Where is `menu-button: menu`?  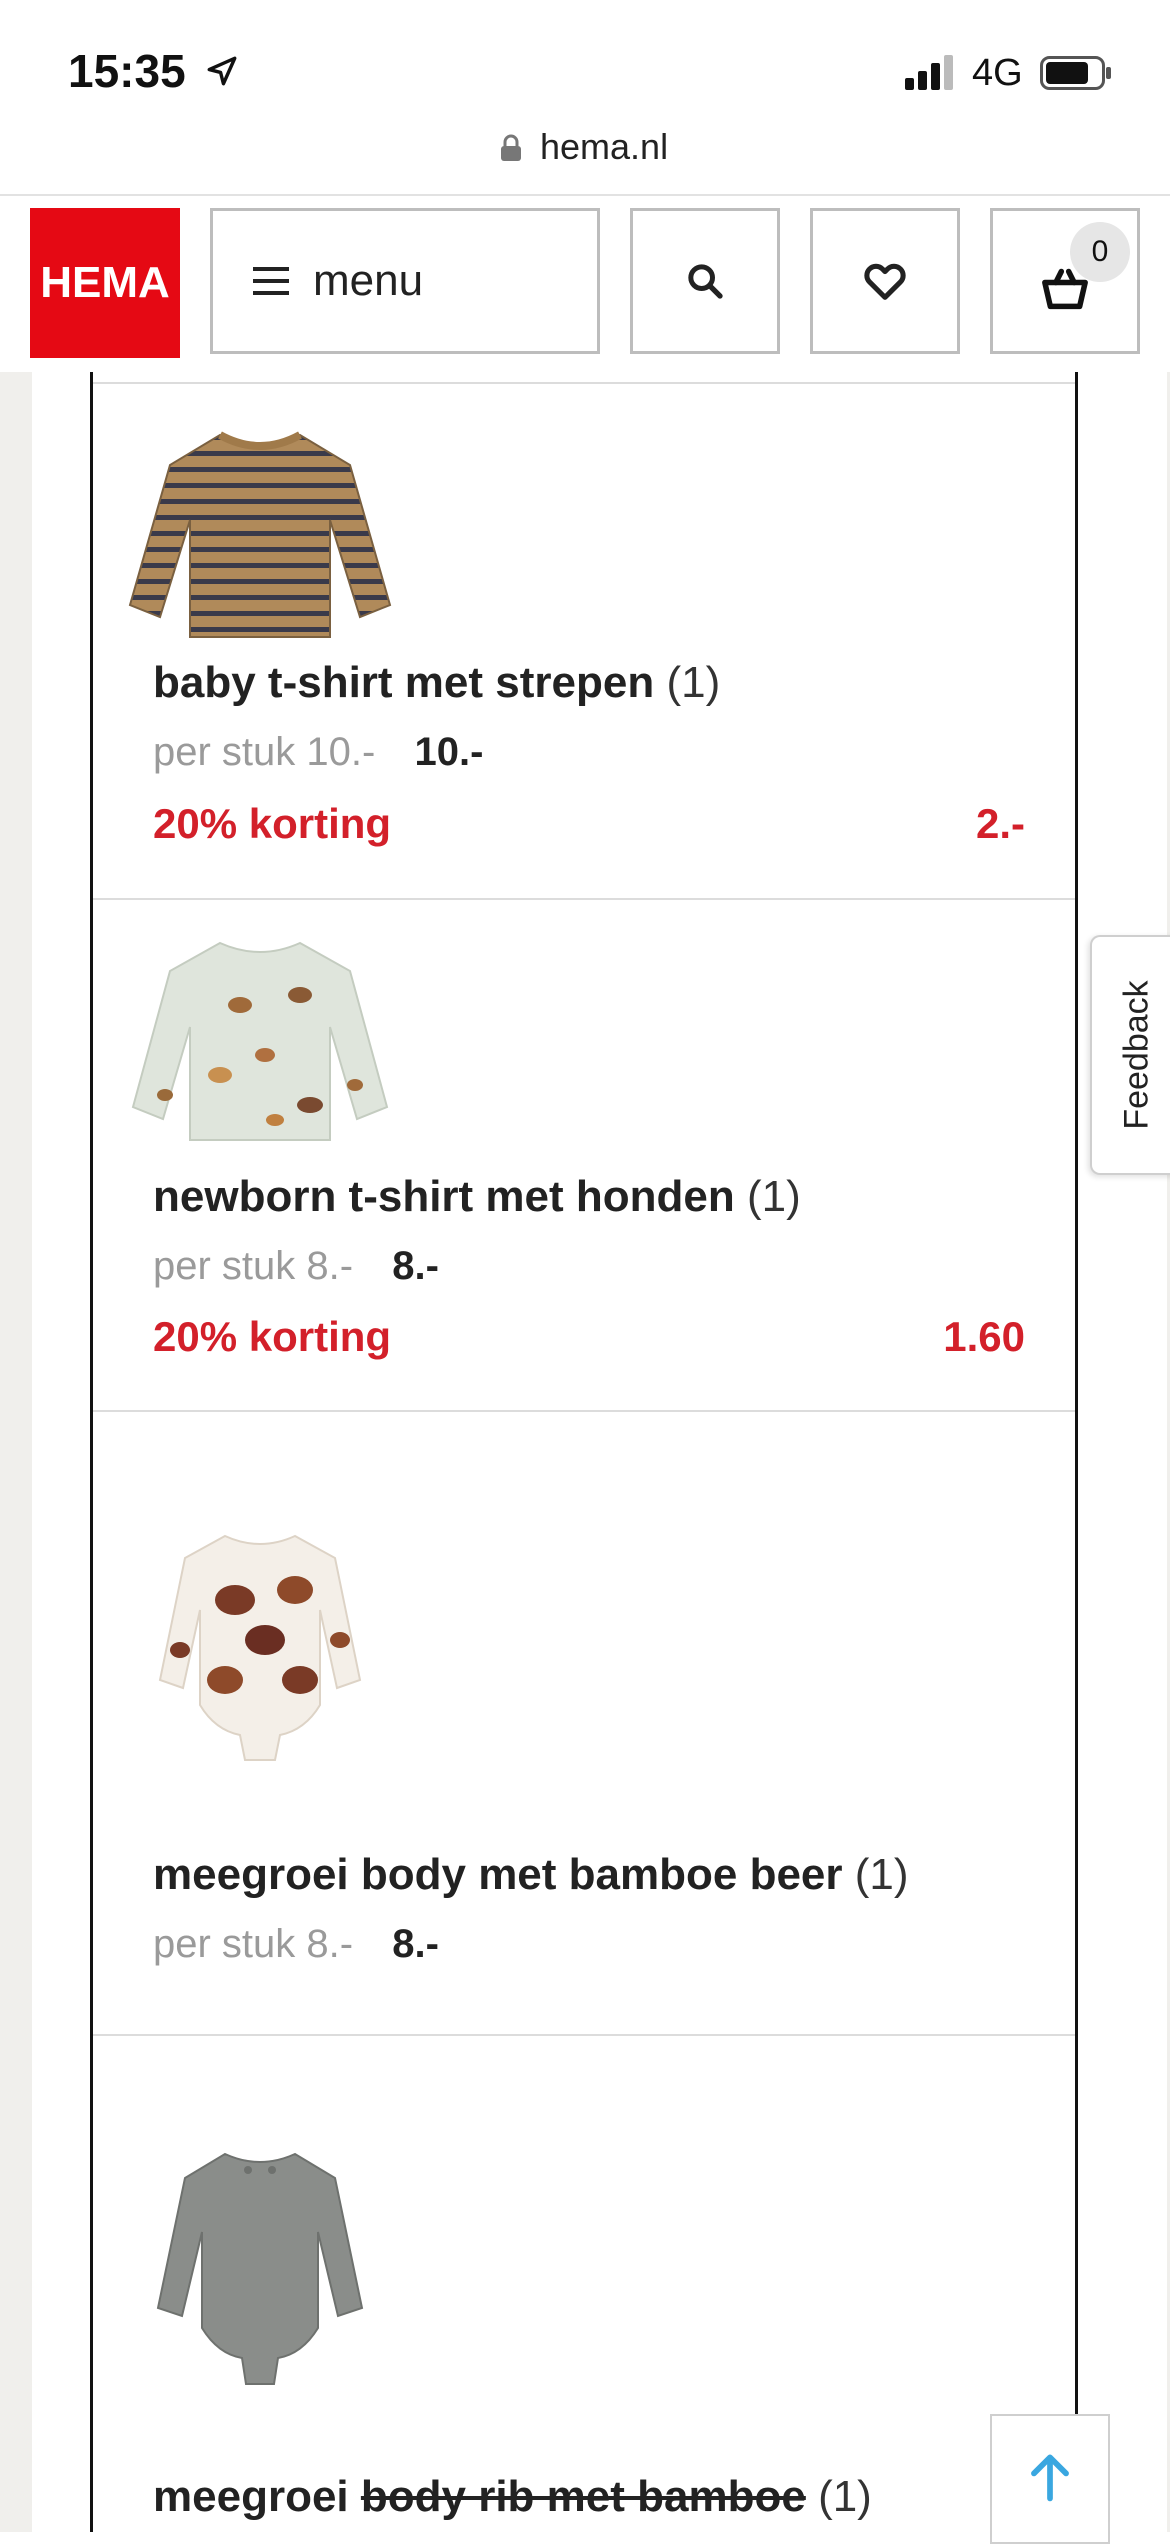
menu-button: menu is located at coordinates (405, 281).